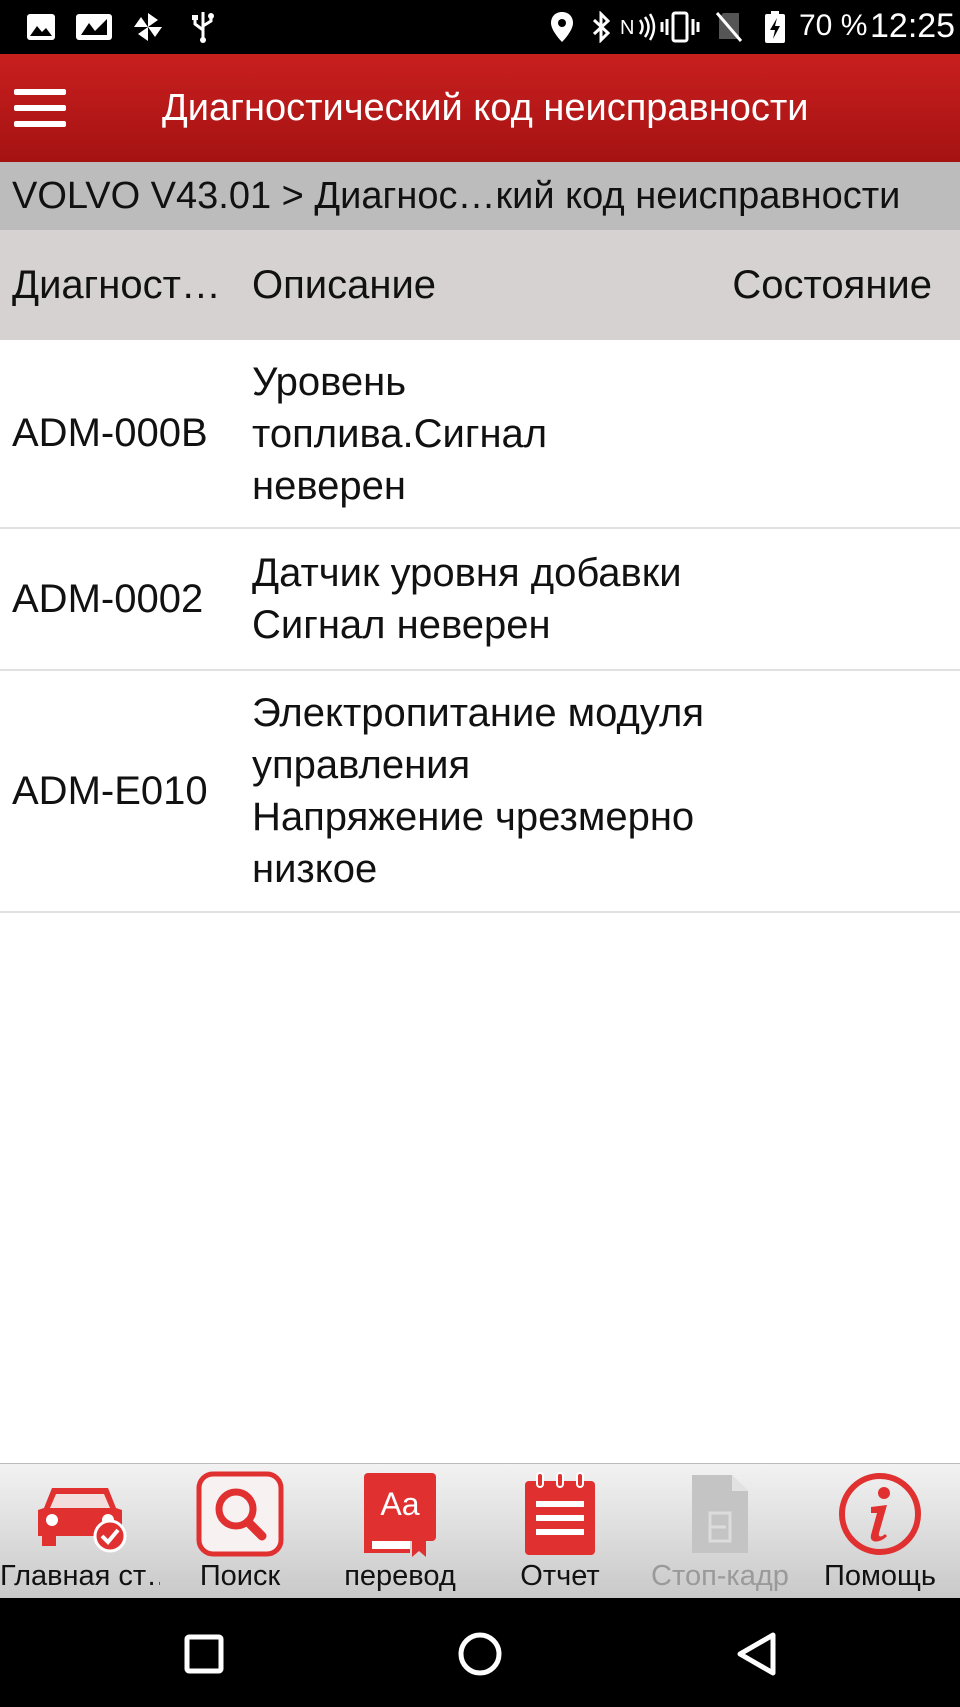 The height and width of the screenshot is (1707, 960). What do you see at coordinates (627, 28) in the screenshot?
I see `svg-text: N` at bounding box center [627, 28].